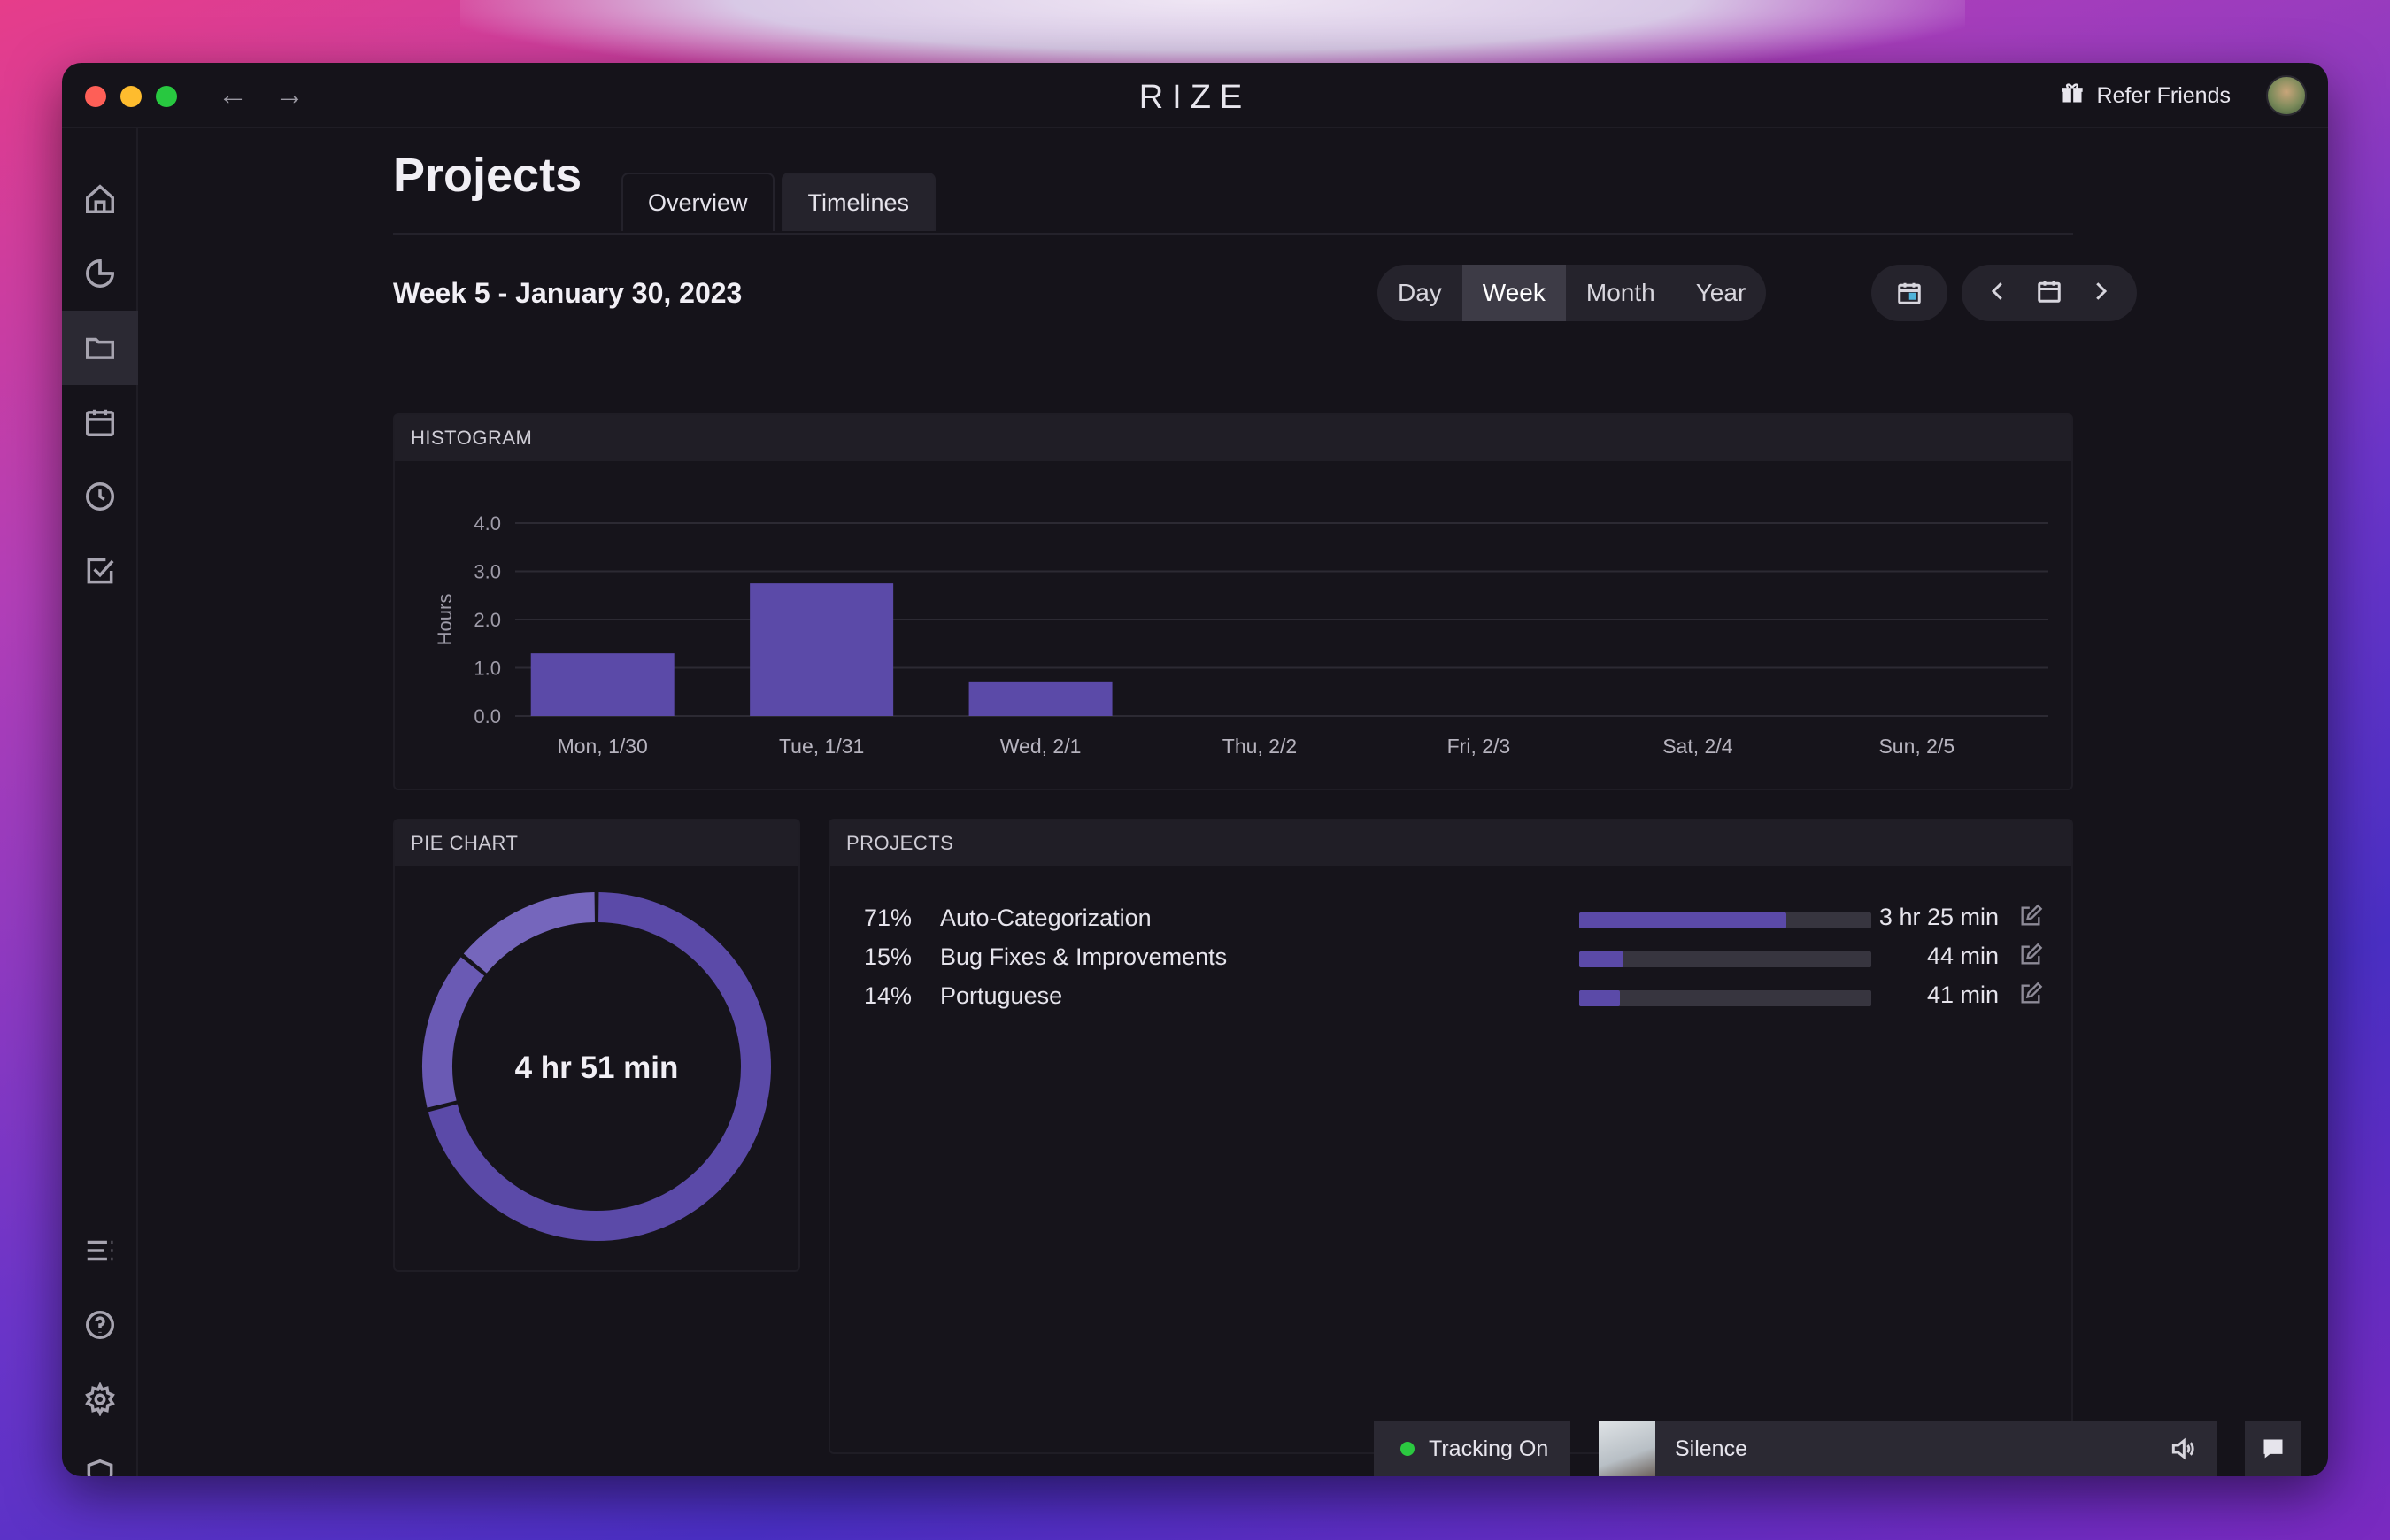 This screenshot has height=1540, width=2390. I want to click on tracking-status-dot, so click(1407, 1449).